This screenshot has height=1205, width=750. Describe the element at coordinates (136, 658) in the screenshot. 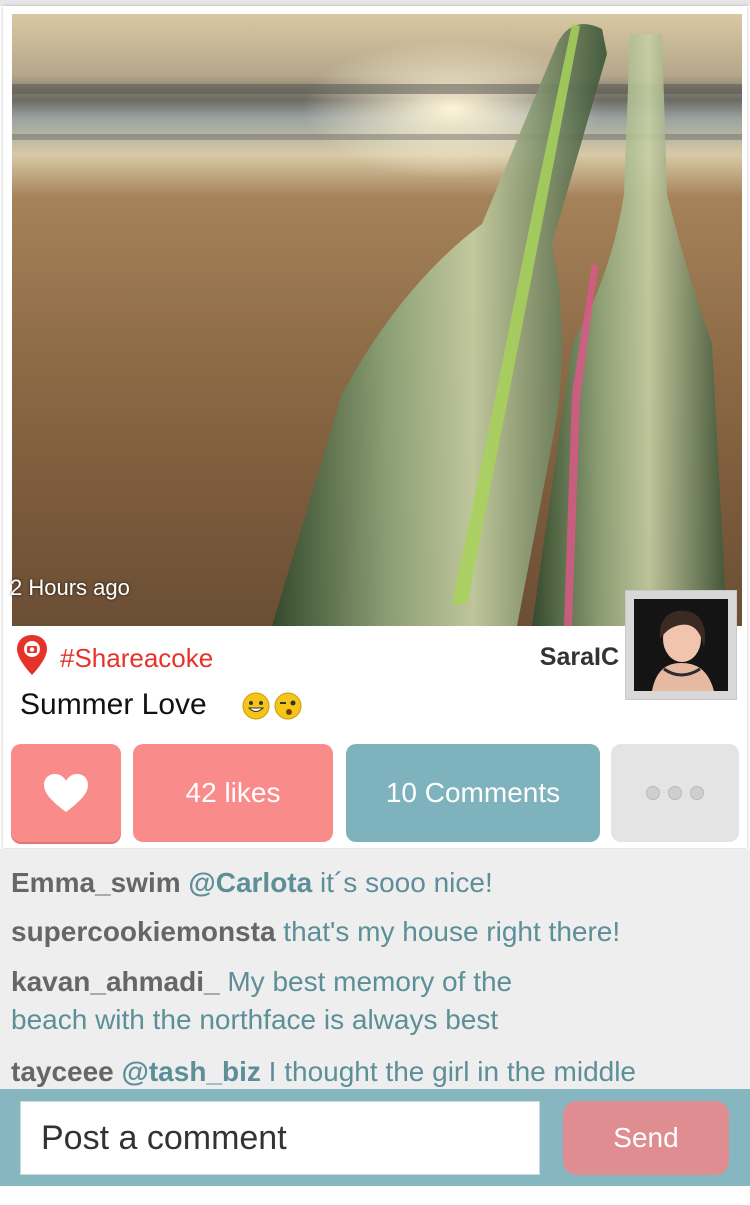

I see `post-hashtag: #Shareacoke` at that location.